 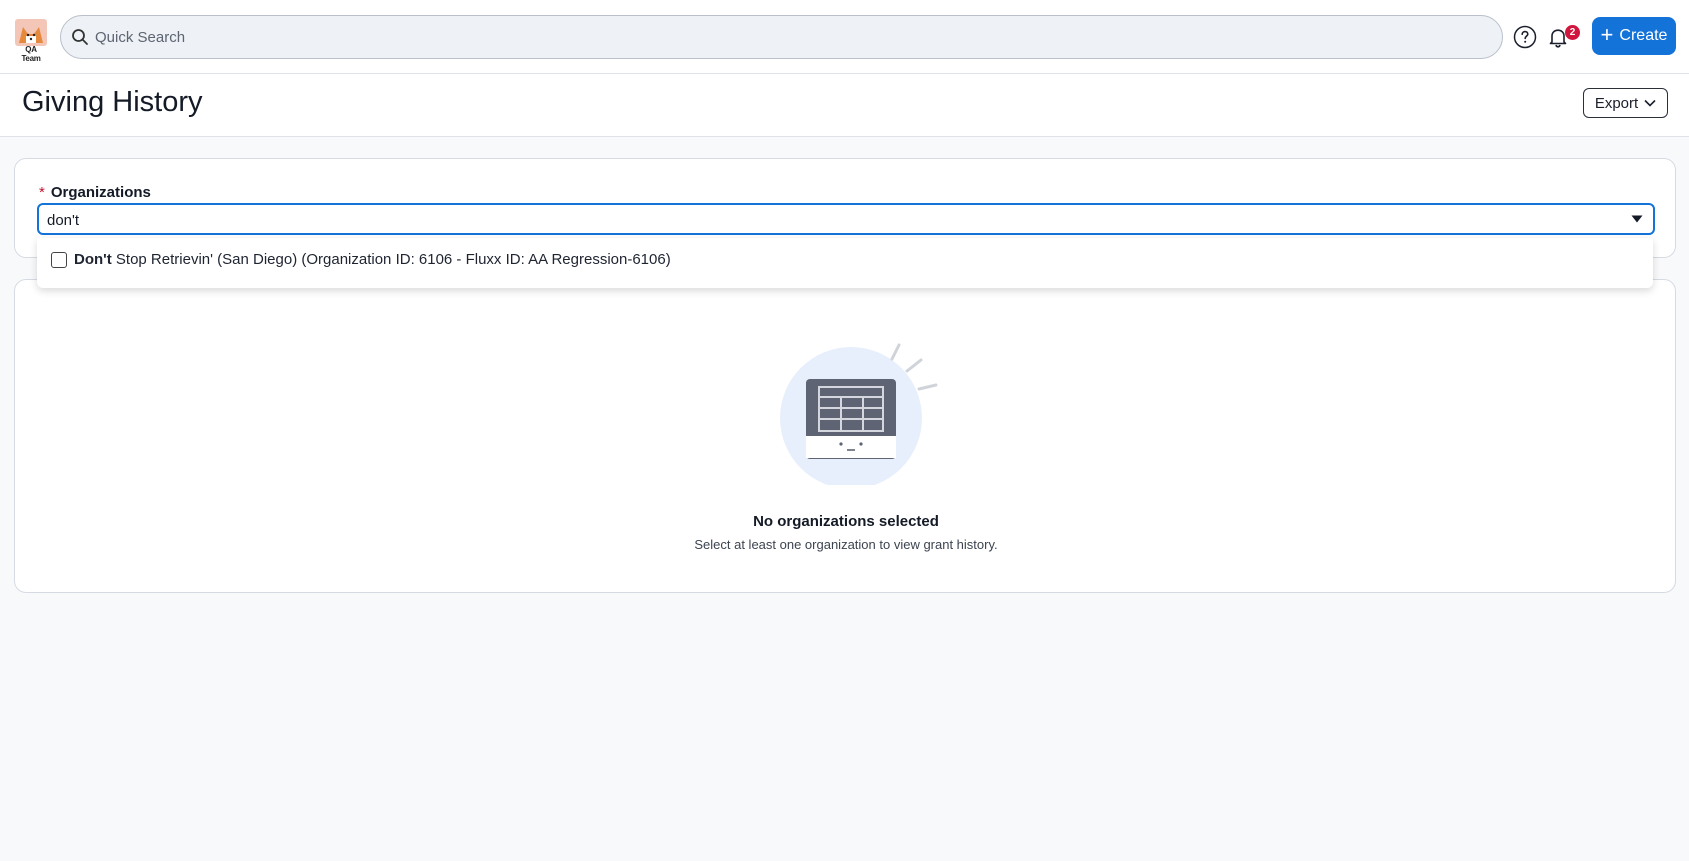 What do you see at coordinates (93, 259) in the screenshot?
I see `option-match-text: Don't` at bounding box center [93, 259].